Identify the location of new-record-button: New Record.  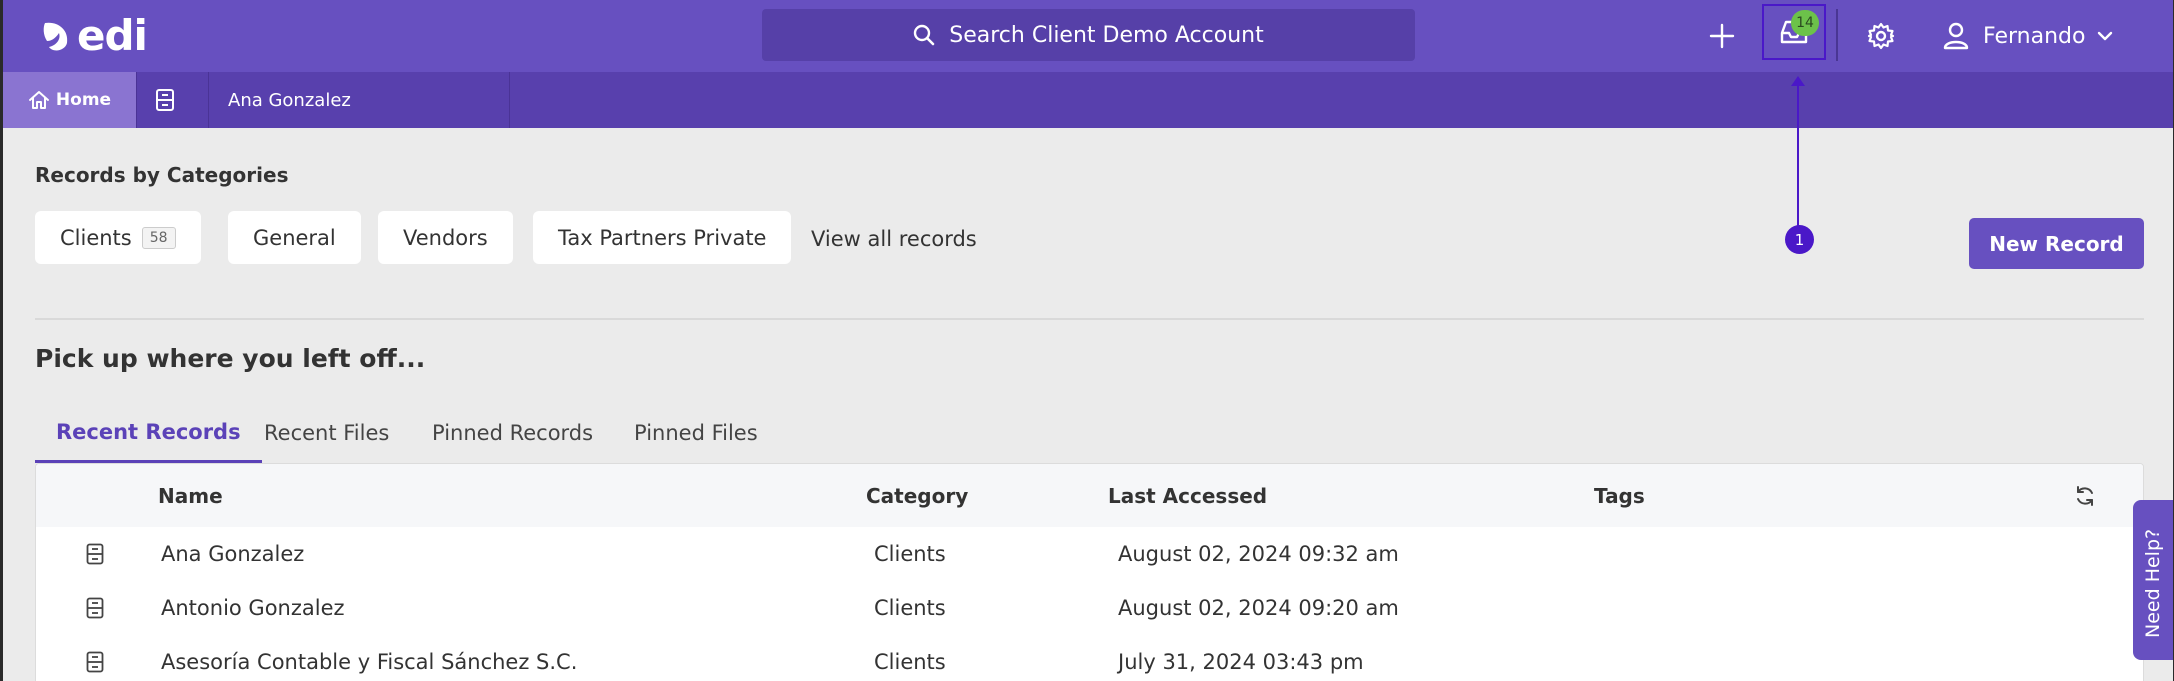
(2056, 243).